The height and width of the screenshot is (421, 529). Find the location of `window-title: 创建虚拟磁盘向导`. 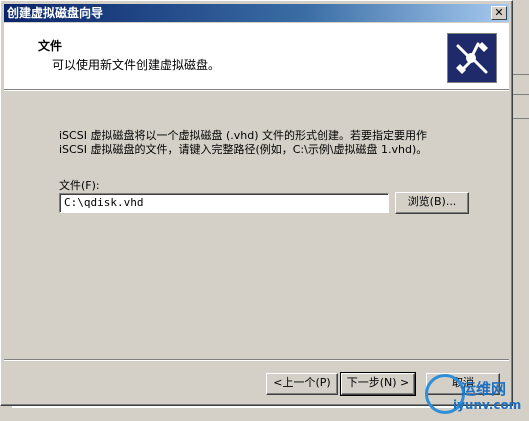

window-title: 创建虚拟磁盘向导 is located at coordinates (55, 13).